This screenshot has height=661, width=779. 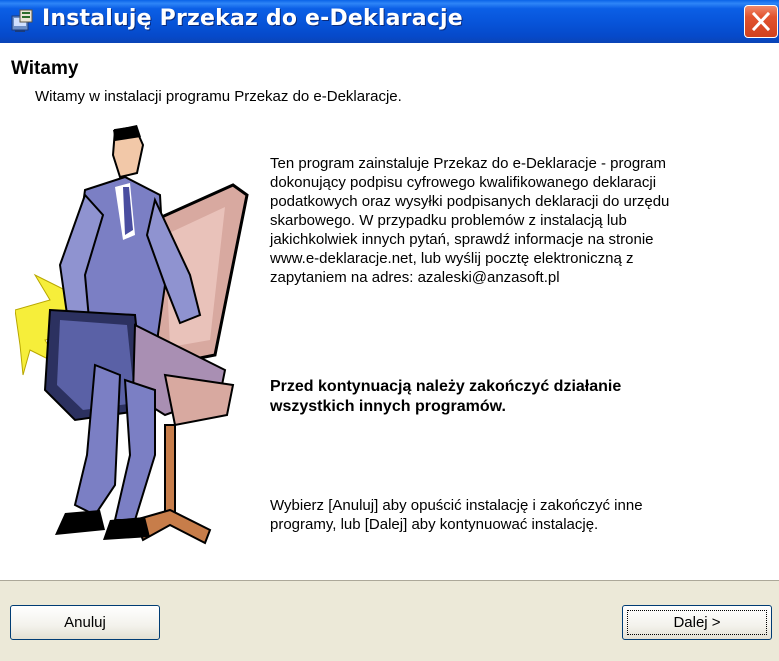 I want to click on title-bar: Instaluję Przekaz do e-Deklaracje, so click(x=389, y=21).